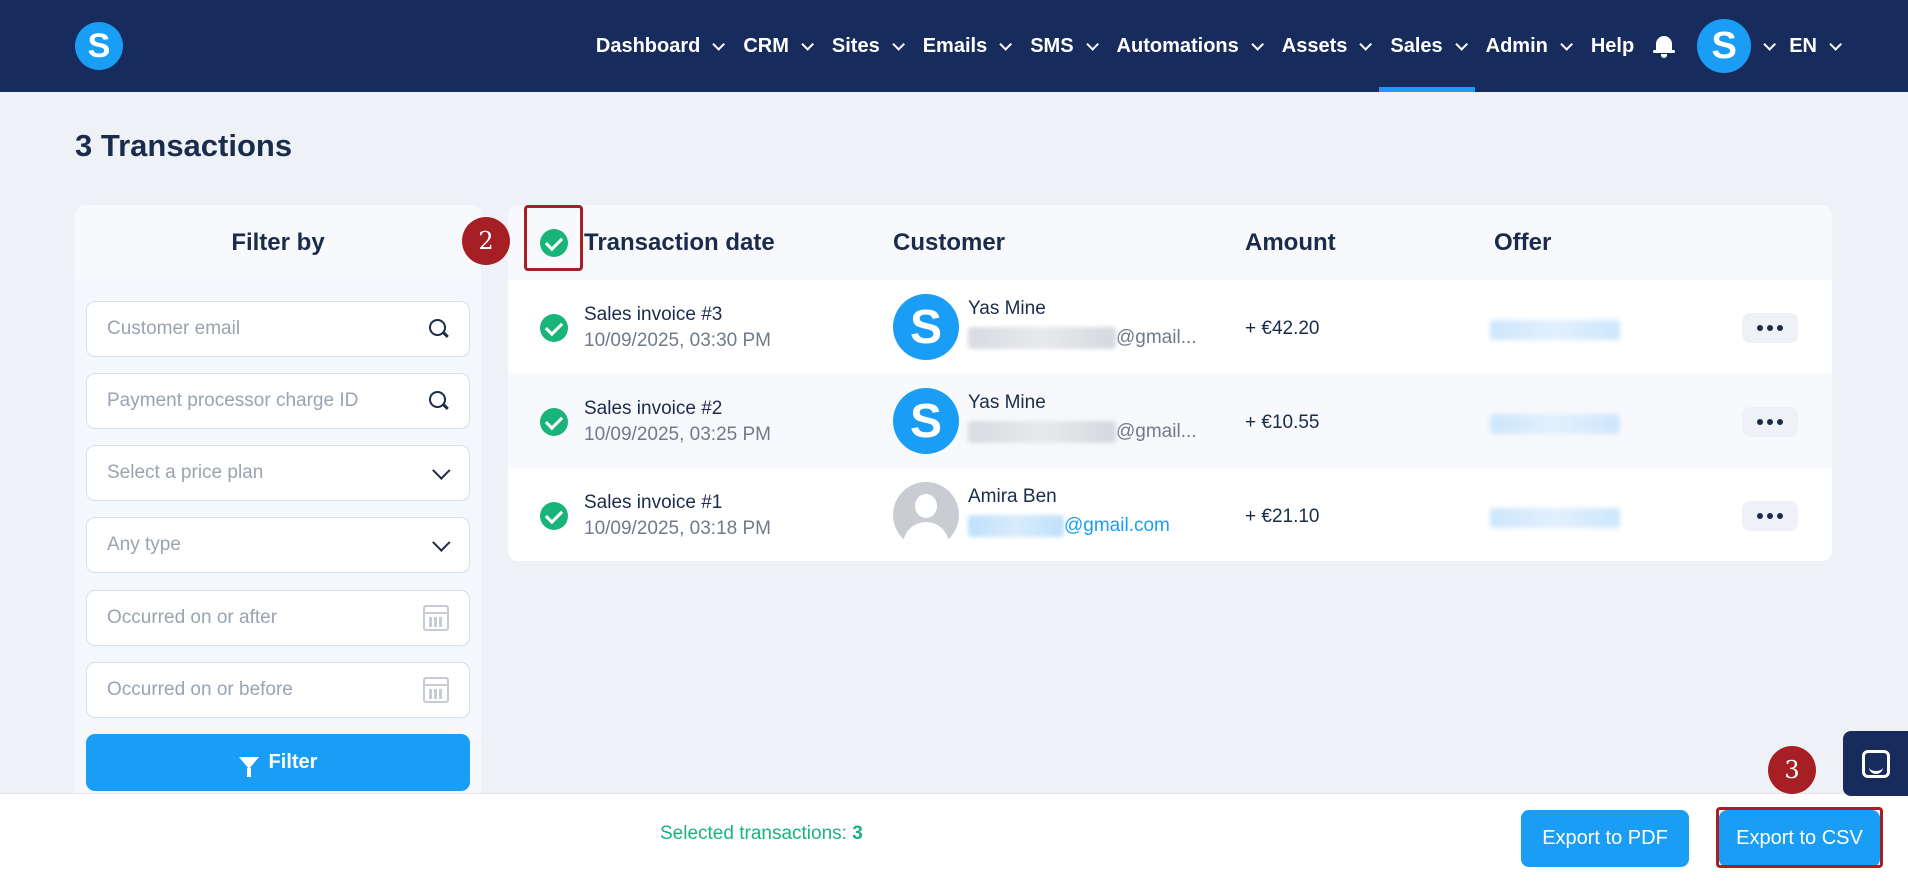 This screenshot has width=1908, height=882. What do you see at coordinates (1803, 45) in the screenshot?
I see `language-label: EN` at bounding box center [1803, 45].